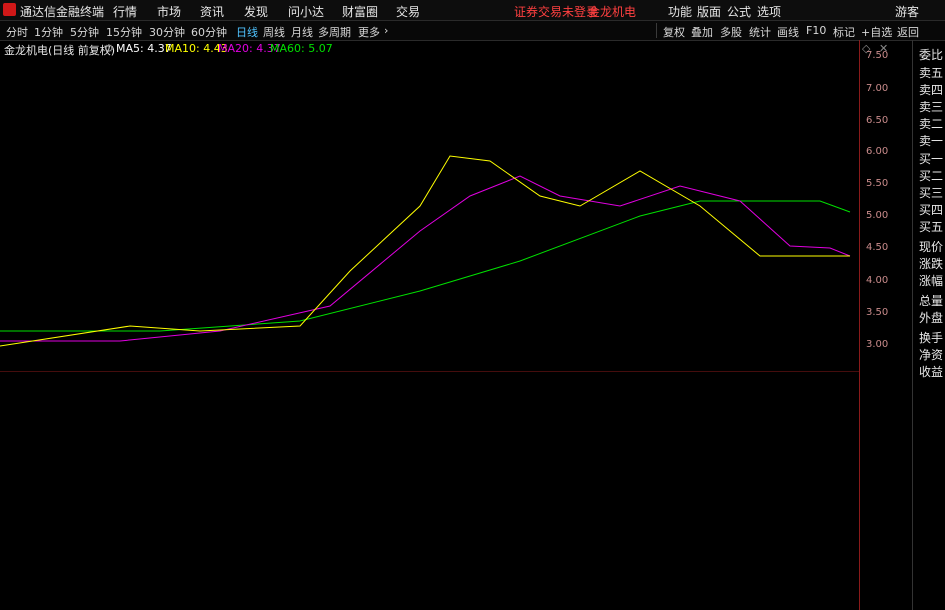 This screenshot has height=610, width=945. I want to click on period-monthly: 月线, so click(302, 32).